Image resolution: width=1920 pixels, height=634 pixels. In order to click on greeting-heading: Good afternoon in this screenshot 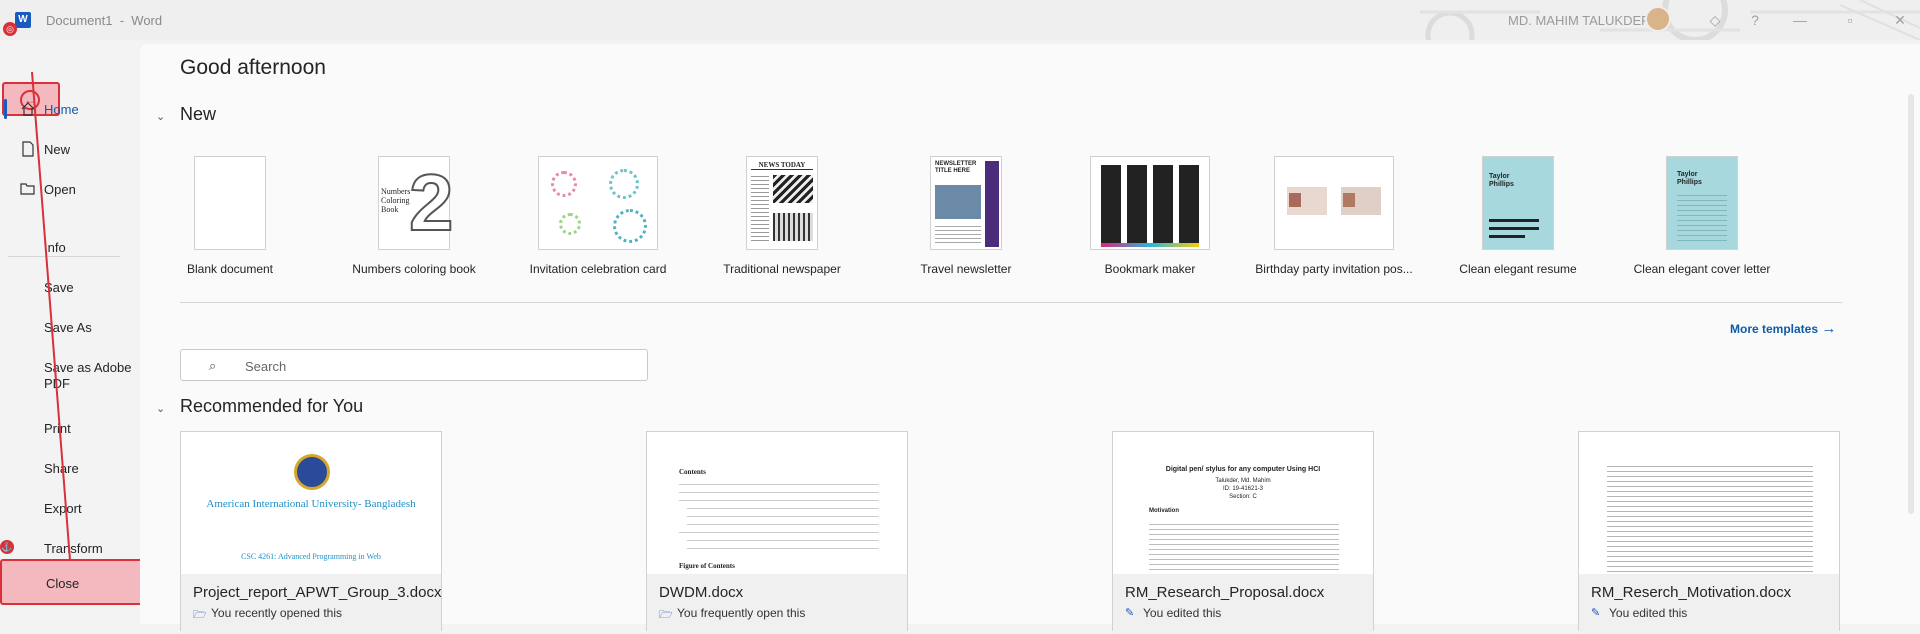, I will do `click(253, 67)`.